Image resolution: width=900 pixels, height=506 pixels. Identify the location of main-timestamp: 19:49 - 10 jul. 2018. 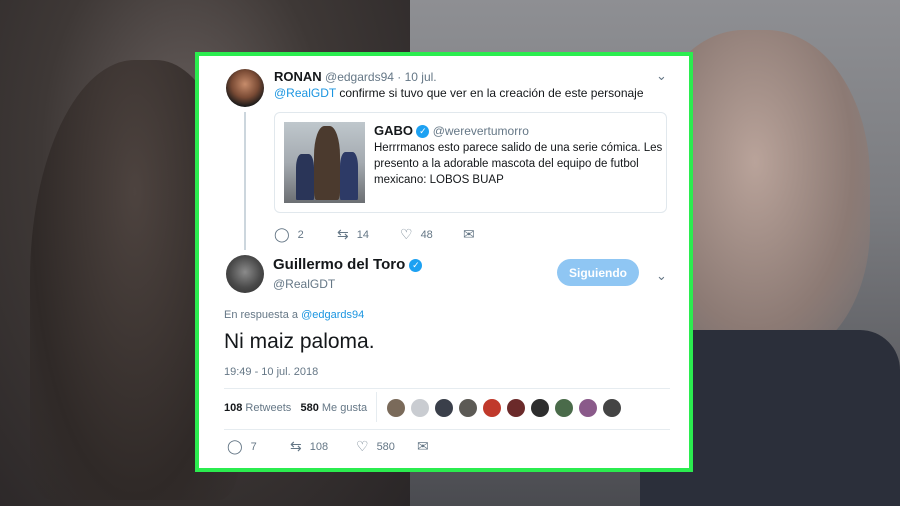
(271, 372).